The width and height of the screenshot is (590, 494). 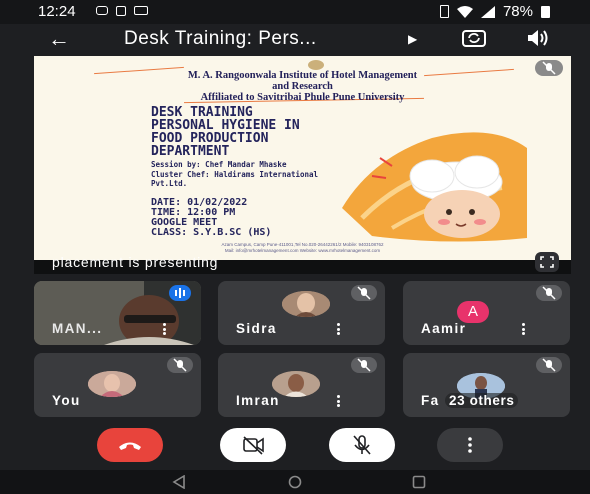 What do you see at coordinates (135, 262) in the screenshot?
I see `presenting-caption: placement is presenting` at bounding box center [135, 262].